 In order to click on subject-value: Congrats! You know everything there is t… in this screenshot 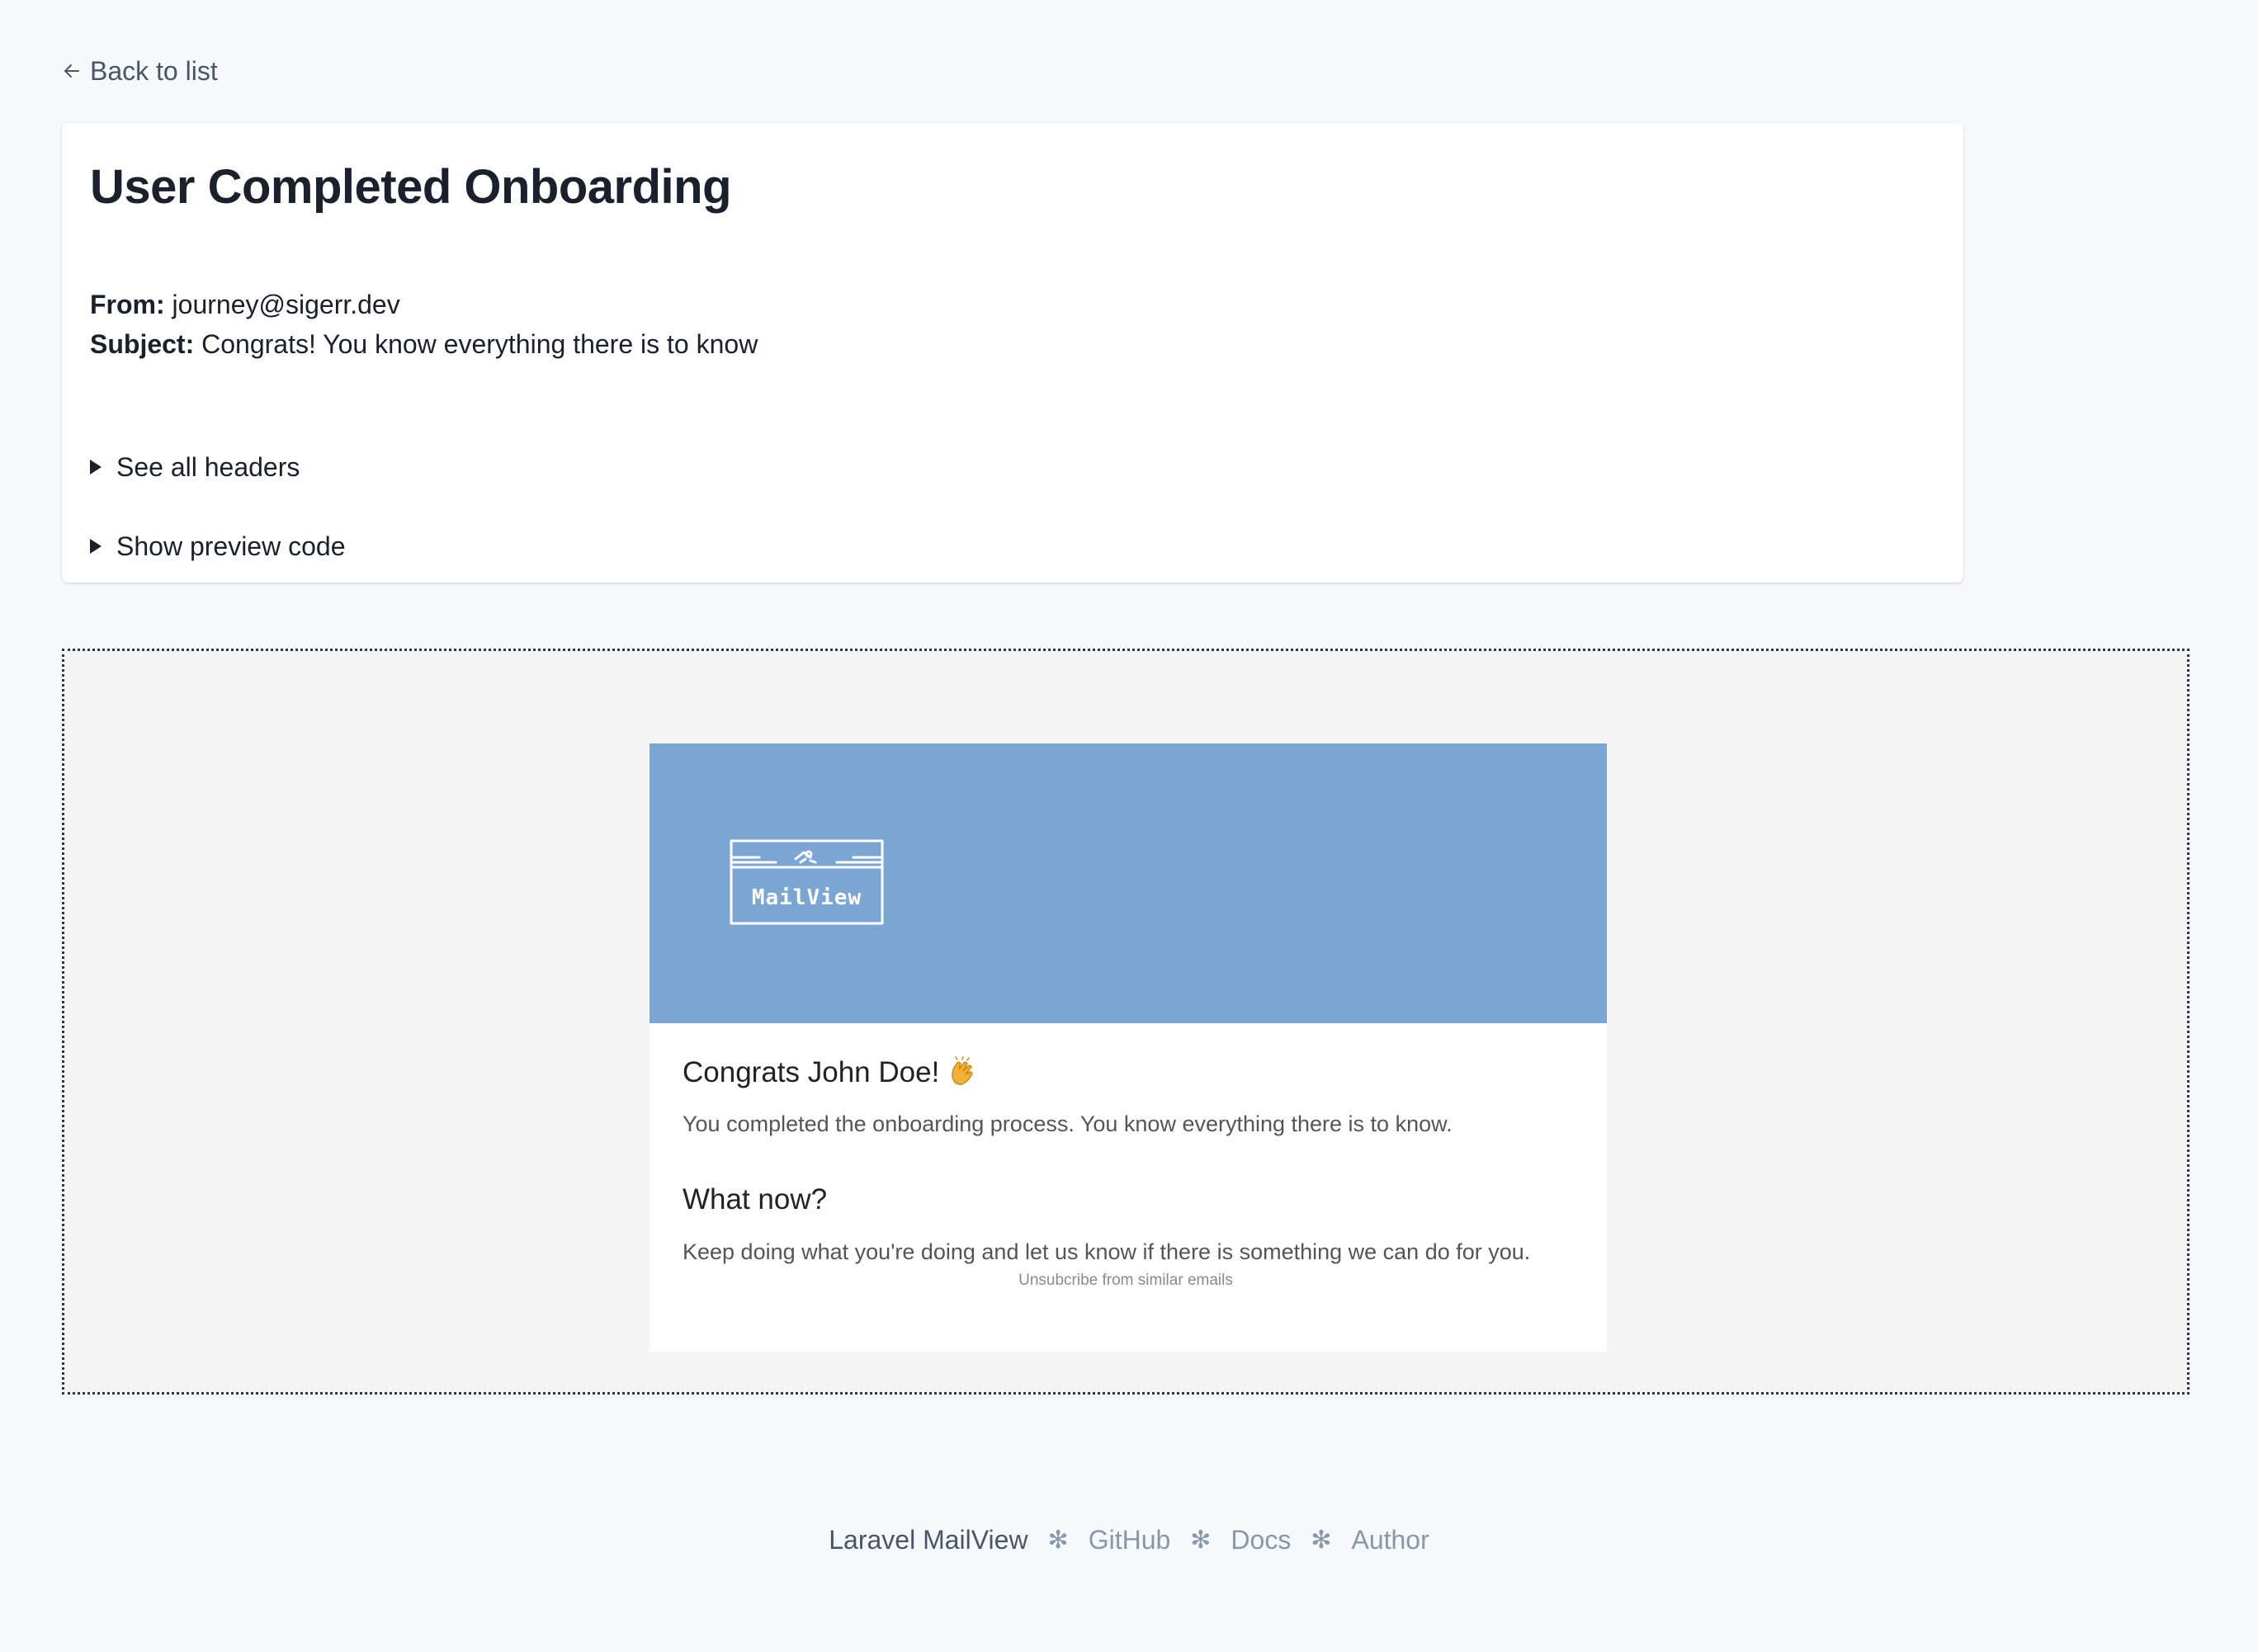, I will do `click(479, 344)`.